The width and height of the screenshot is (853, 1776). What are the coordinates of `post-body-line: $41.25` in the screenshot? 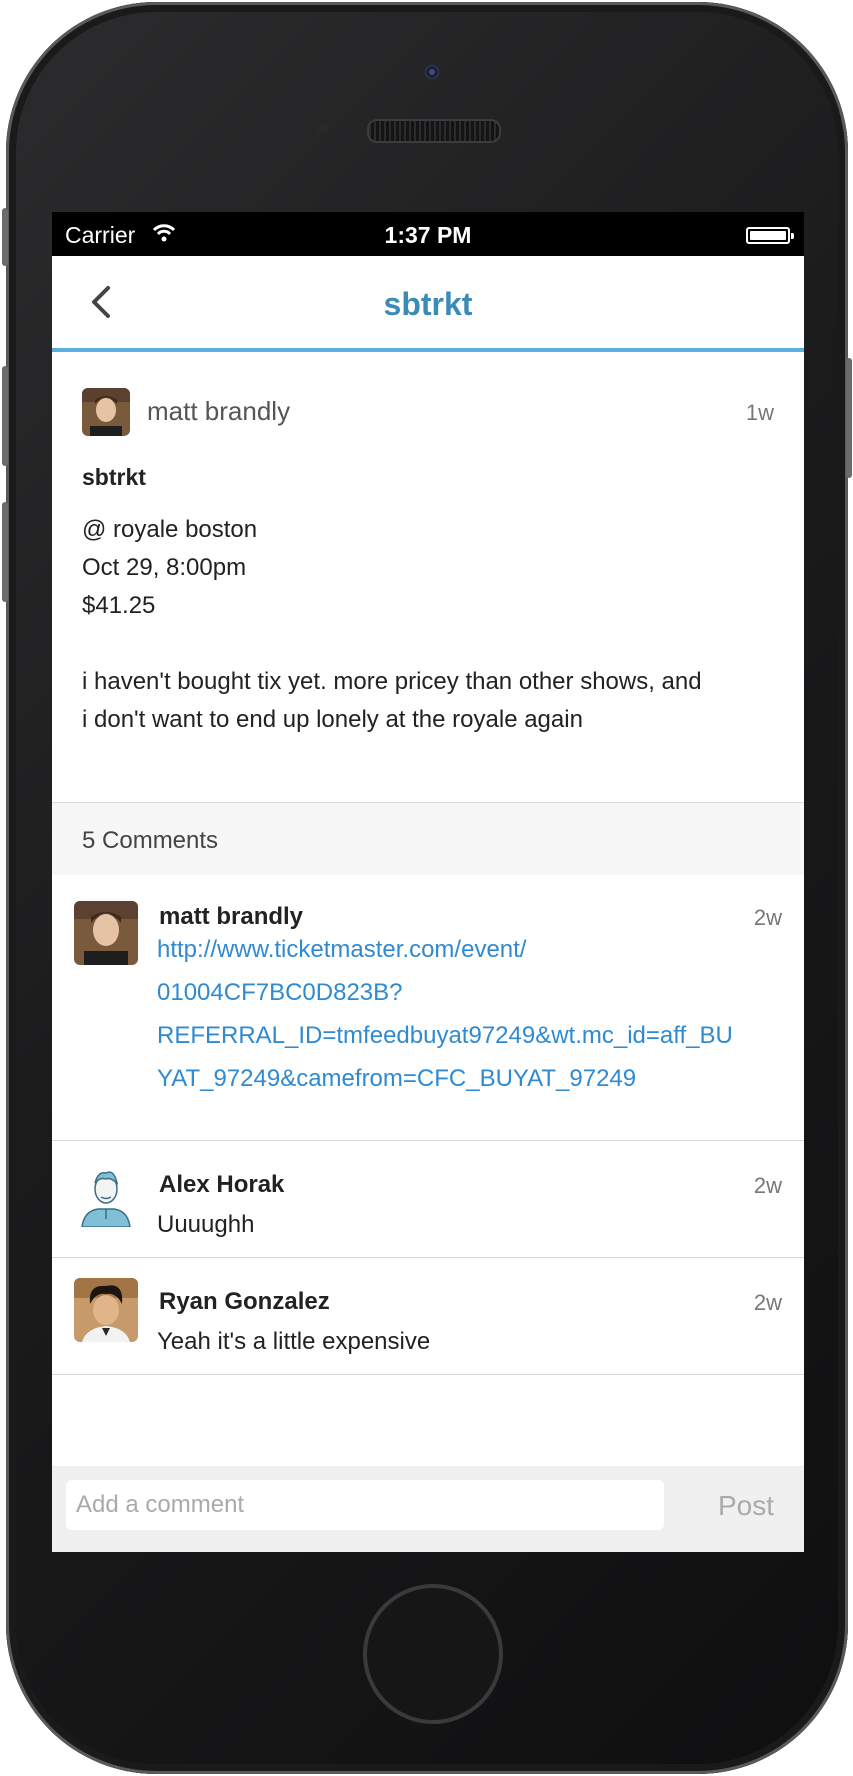 It's located at (119, 605).